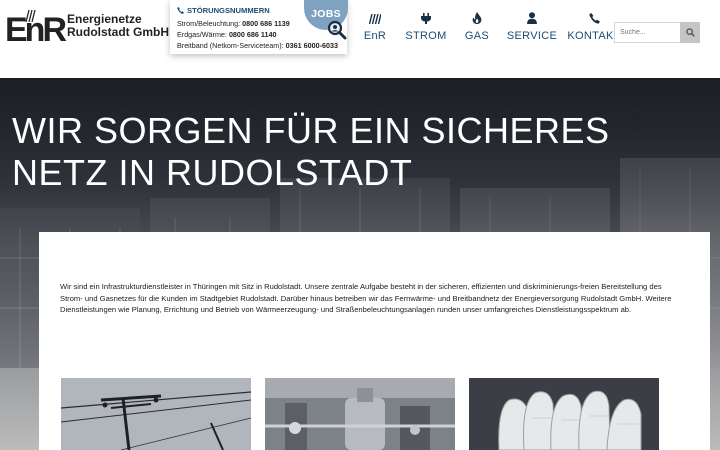 This screenshot has width=720, height=450. Describe the element at coordinates (337, 30) in the screenshot. I see `magnifier-icon` at that location.